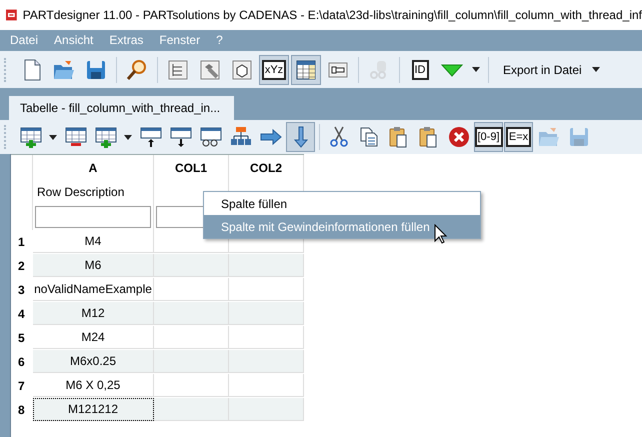  What do you see at coordinates (93, 385) in the screenshot?
I see `table-cell: M6 X 0,25` at bounding box center [93, 385].